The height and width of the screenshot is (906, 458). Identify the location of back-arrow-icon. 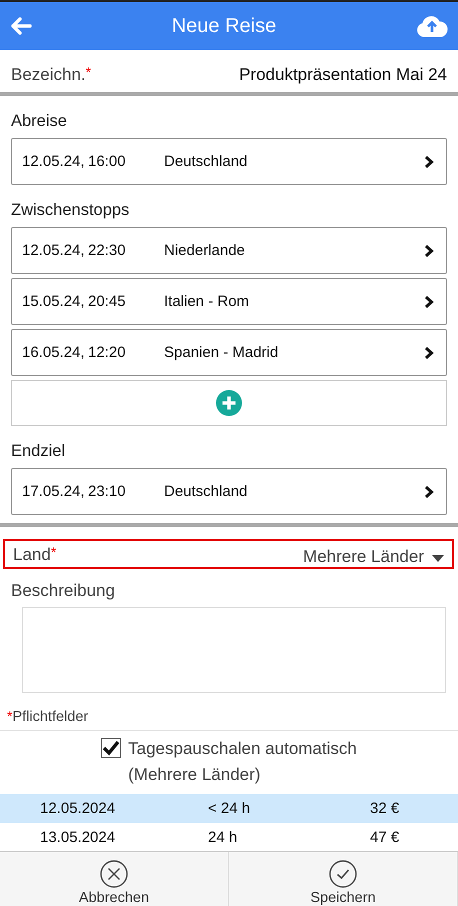
(21, 26).